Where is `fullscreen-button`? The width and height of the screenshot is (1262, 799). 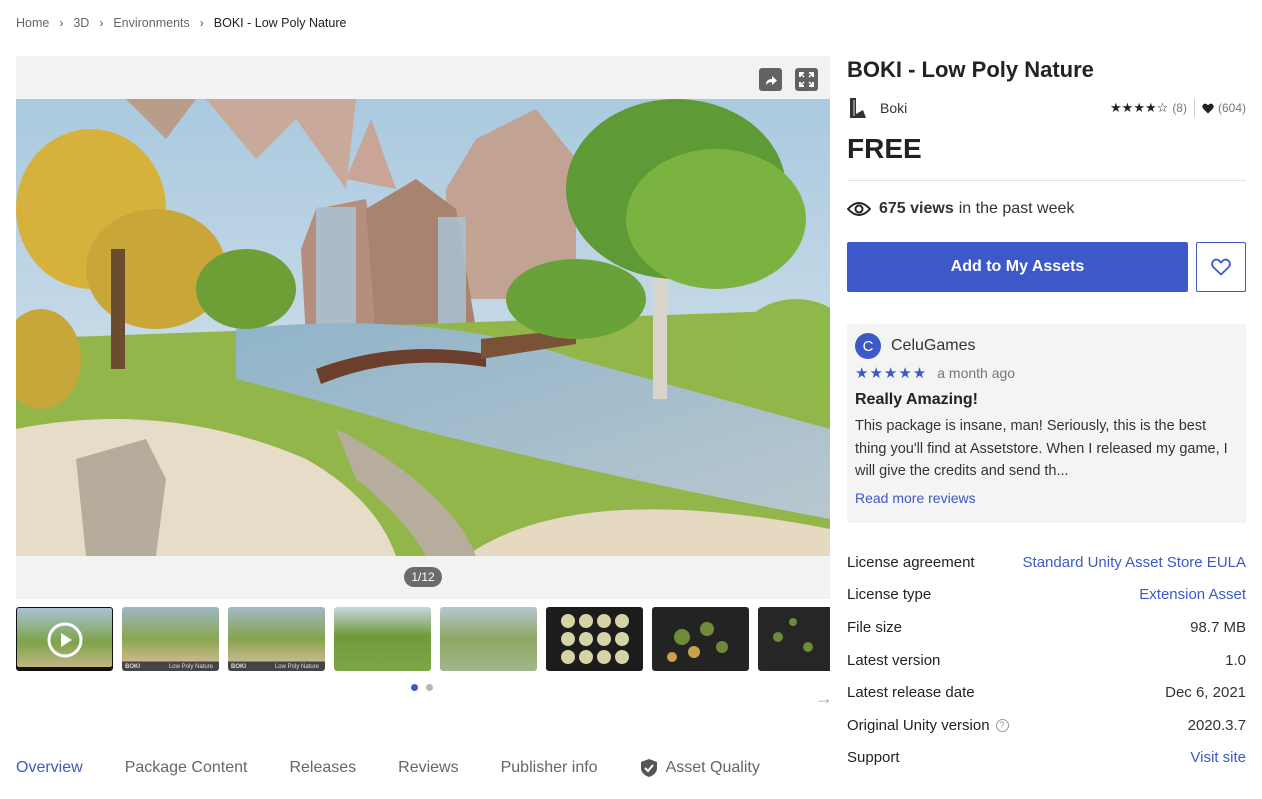 fullscreen-button is located at coordinates (806, 79).